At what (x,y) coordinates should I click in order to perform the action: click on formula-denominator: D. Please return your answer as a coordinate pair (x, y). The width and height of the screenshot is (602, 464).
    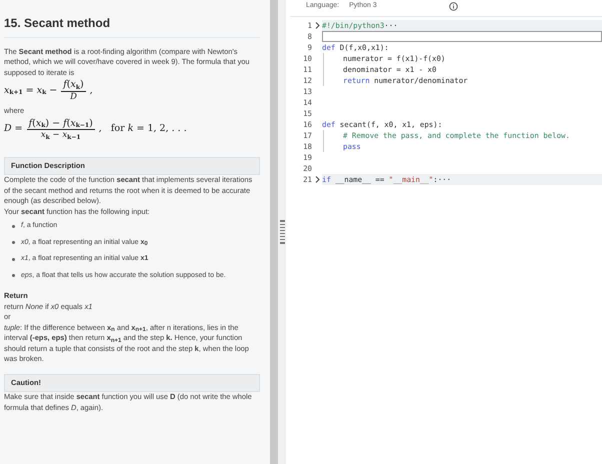
    Looking at the image, I should click on (73, 97).